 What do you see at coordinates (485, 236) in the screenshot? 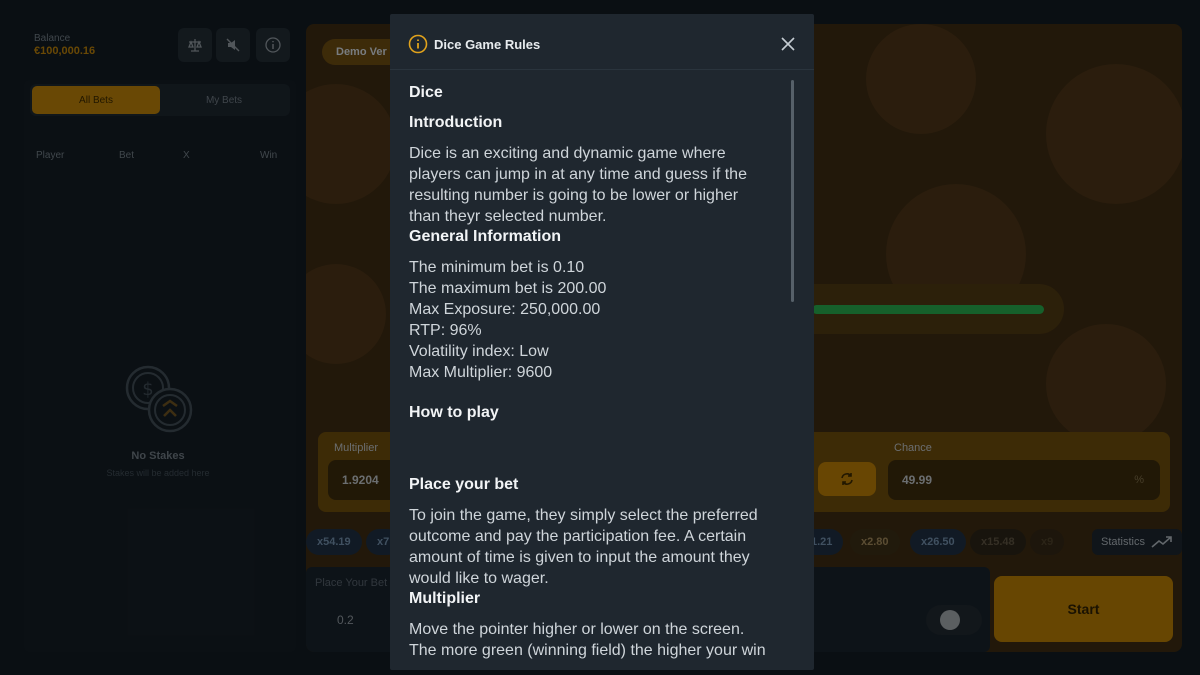
I see `heading-general-information: General Information` at bounding box center [485, 236].